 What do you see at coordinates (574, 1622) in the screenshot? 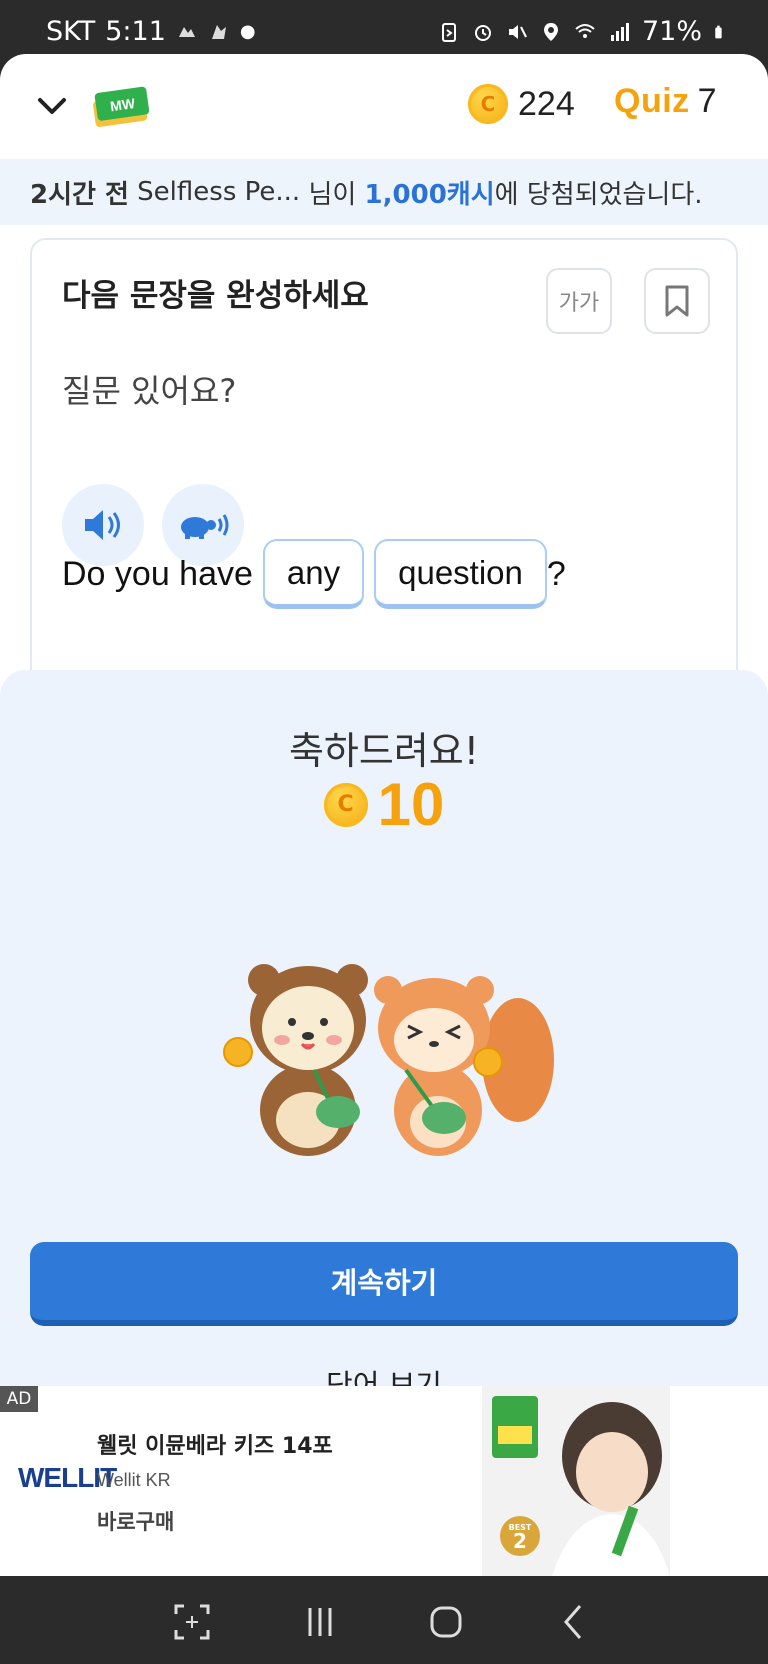
I see `back-icon` at bounding box center [574, 1622].